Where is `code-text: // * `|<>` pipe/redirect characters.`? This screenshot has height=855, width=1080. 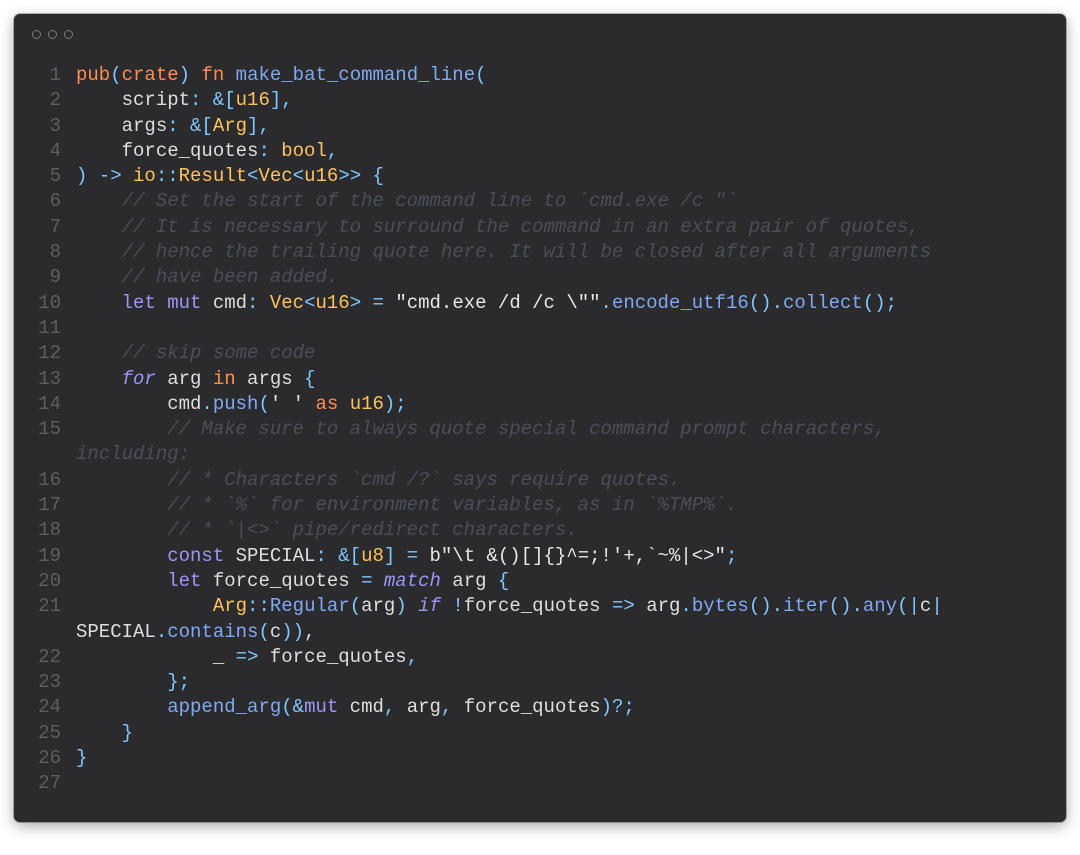
code-text: // * `|<>` pipe/redirect characters. is located at coordinates (319, 530).